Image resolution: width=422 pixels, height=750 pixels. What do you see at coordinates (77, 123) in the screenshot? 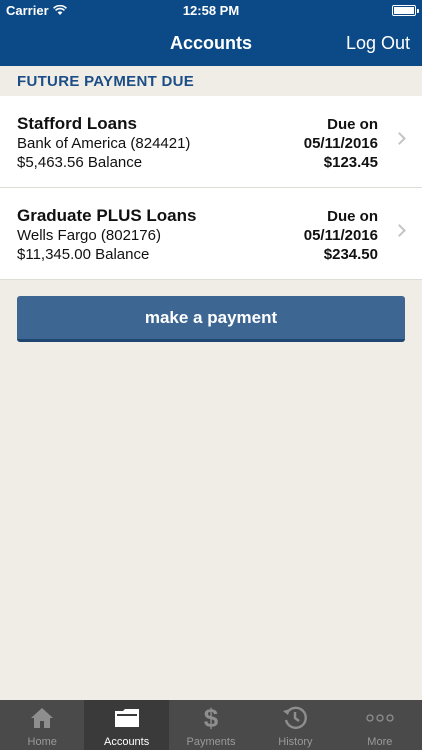
I see `loan-name: Stafford Loans` at bounding box center [77, 123].